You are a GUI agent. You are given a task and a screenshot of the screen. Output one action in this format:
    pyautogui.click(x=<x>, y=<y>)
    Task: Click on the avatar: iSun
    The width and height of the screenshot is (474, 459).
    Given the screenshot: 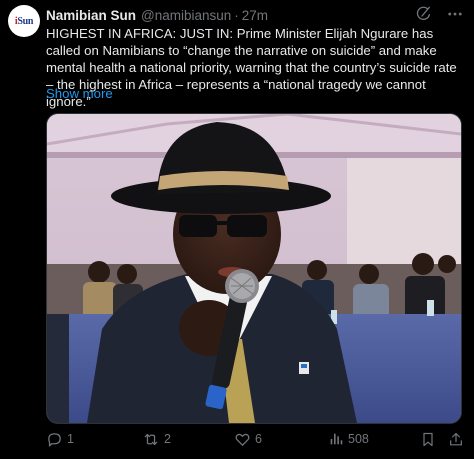 What is the action you would take?
    pyautogui.click(x=24, y=21)
    